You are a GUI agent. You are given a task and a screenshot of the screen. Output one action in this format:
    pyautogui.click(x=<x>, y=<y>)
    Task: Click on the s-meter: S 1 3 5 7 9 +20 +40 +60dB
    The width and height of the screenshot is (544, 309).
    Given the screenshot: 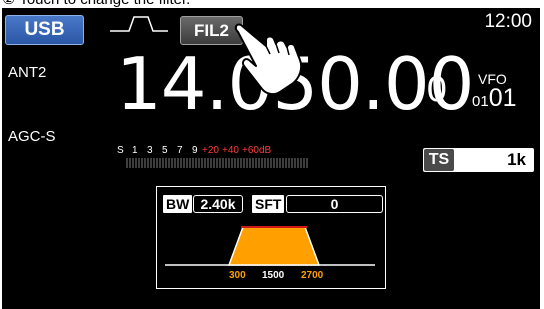 What is the action you would take?
    pyautogui.click(x=212, y=156)
    